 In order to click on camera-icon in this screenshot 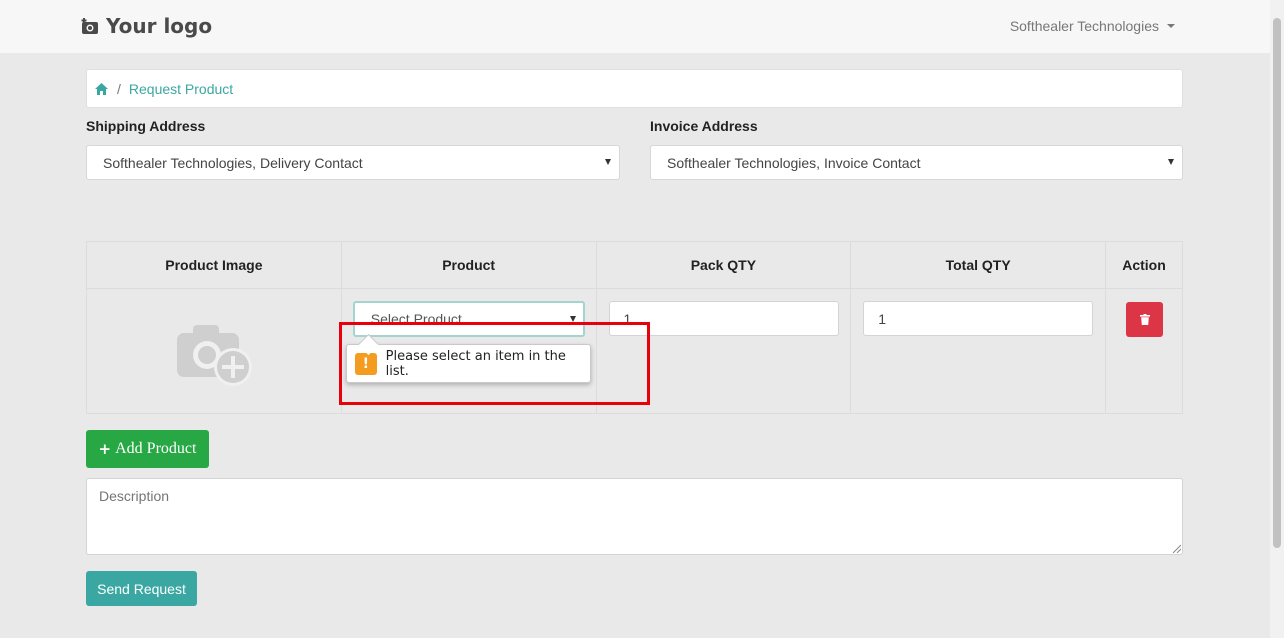, I will do `click(89, 26)`.